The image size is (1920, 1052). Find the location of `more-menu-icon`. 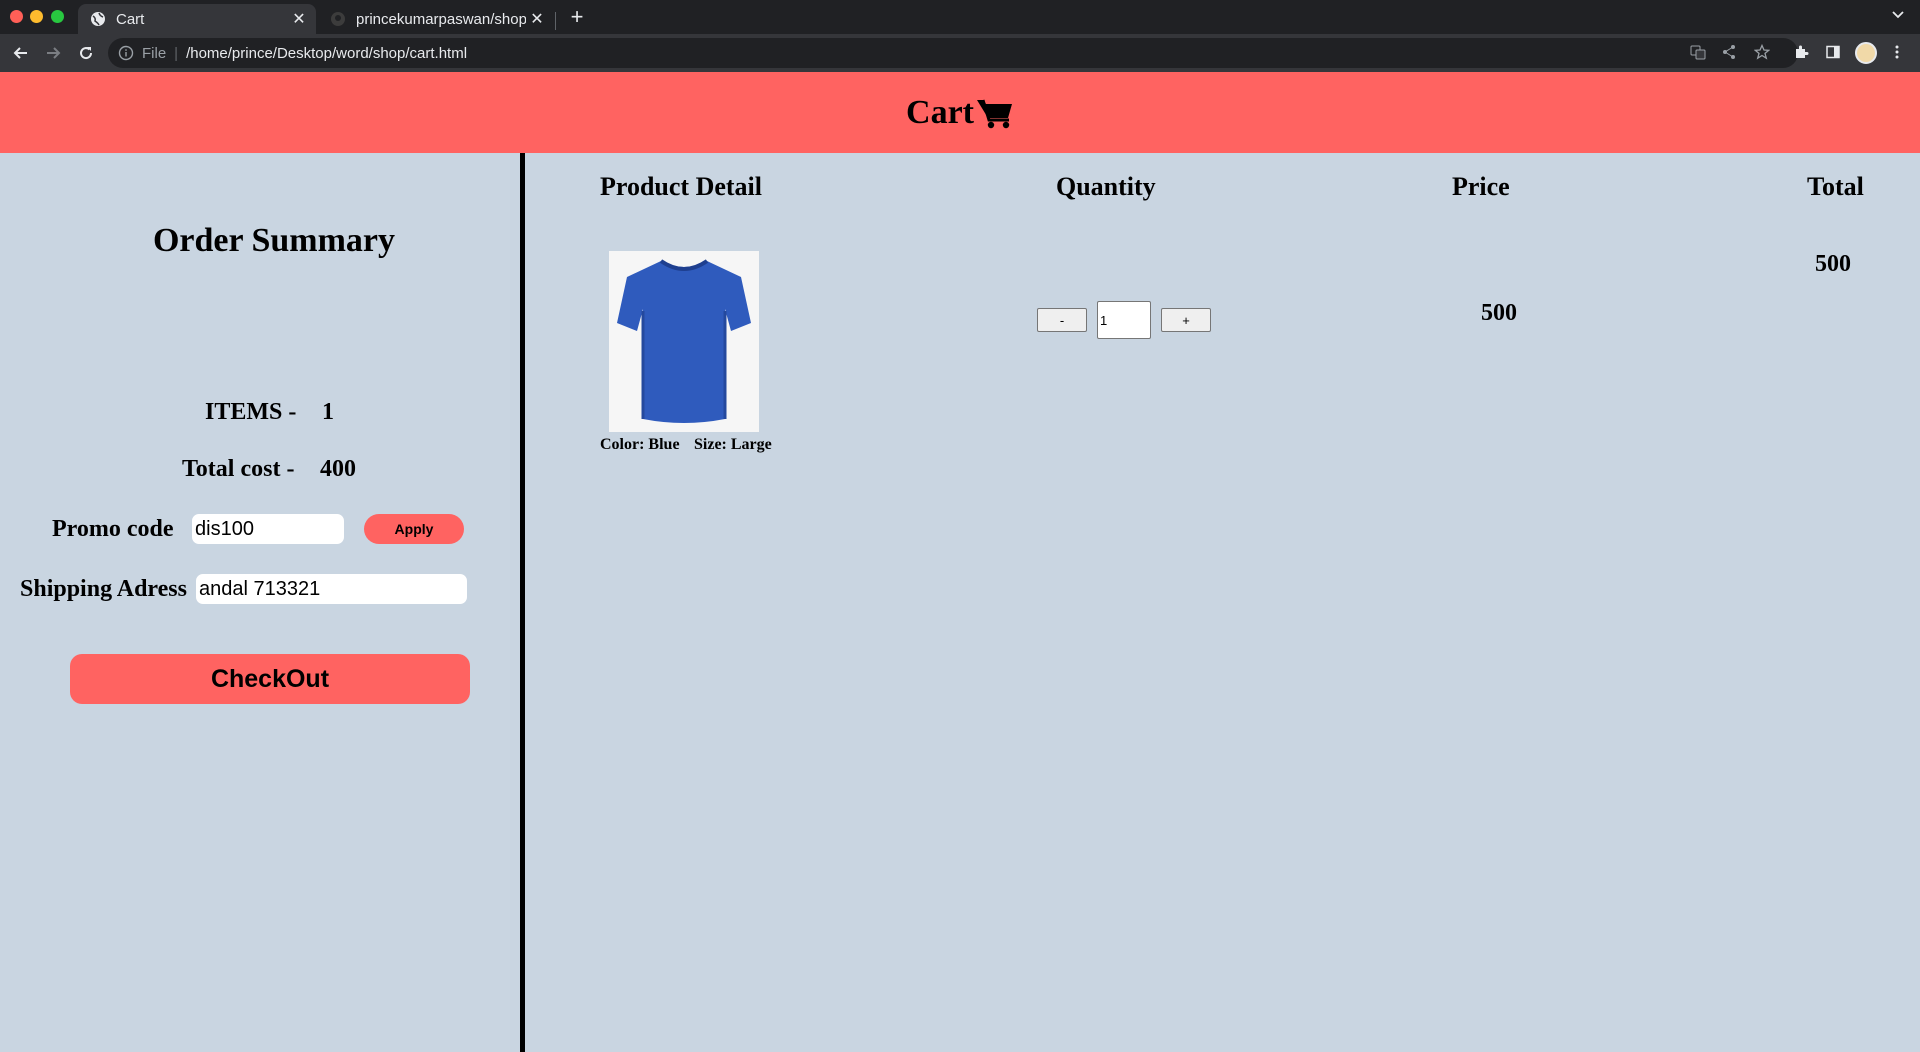

more-menu-icon is located at coordinates (1897, 52).